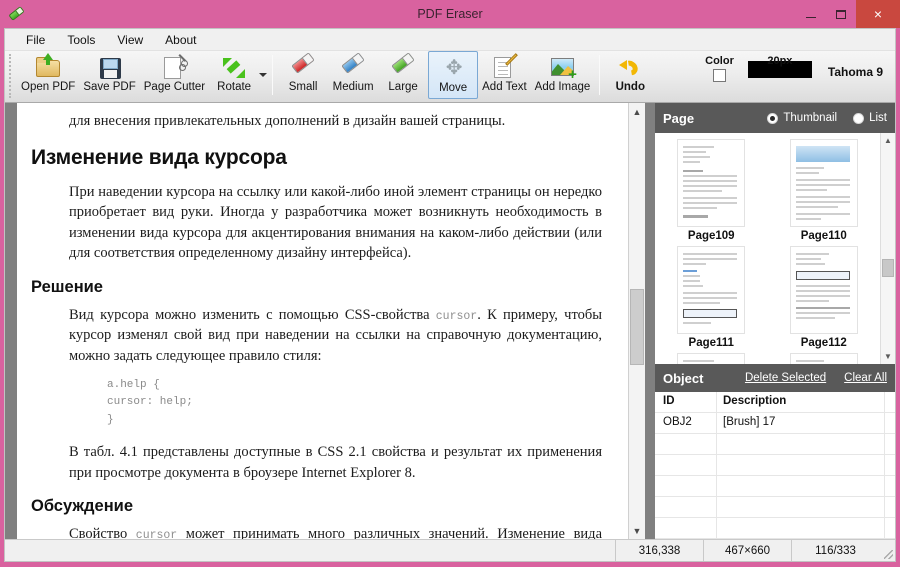  What do you see at coordinates (234, 87) in the screenshot?
I see `rotate-label: Rotate` at bounding box center [234, 87].